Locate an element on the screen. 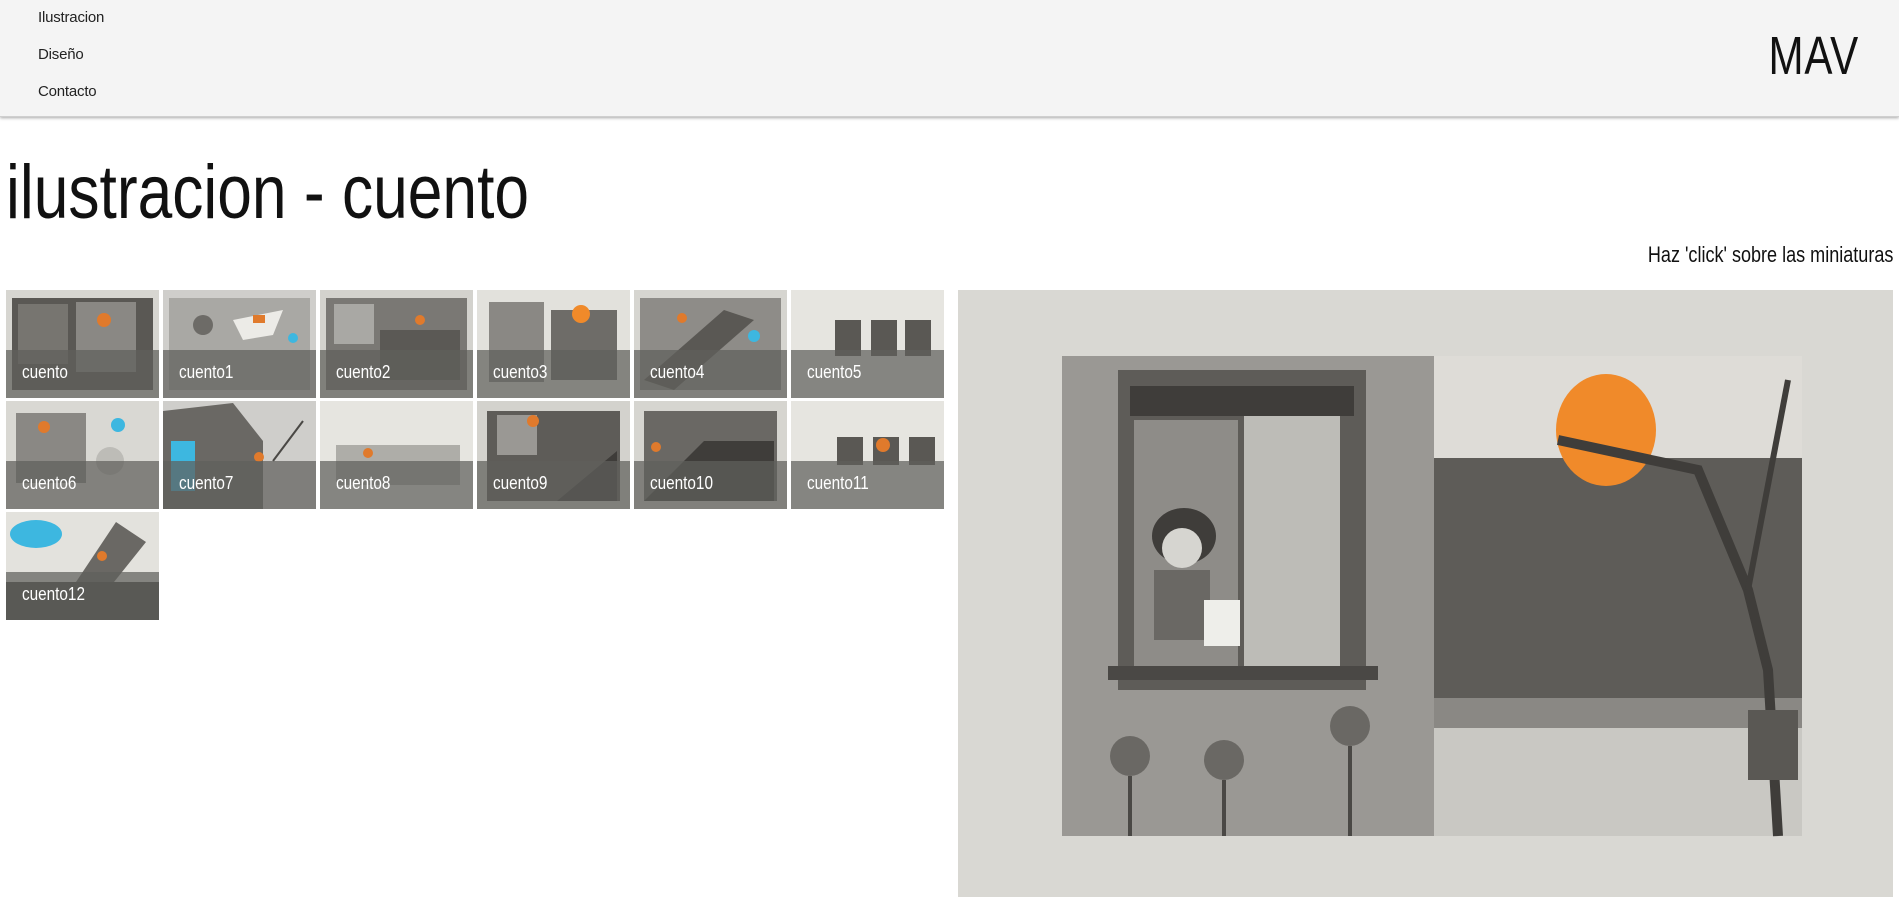  thumbnail-caption: cuento6 is located at coordinates (82, 485).